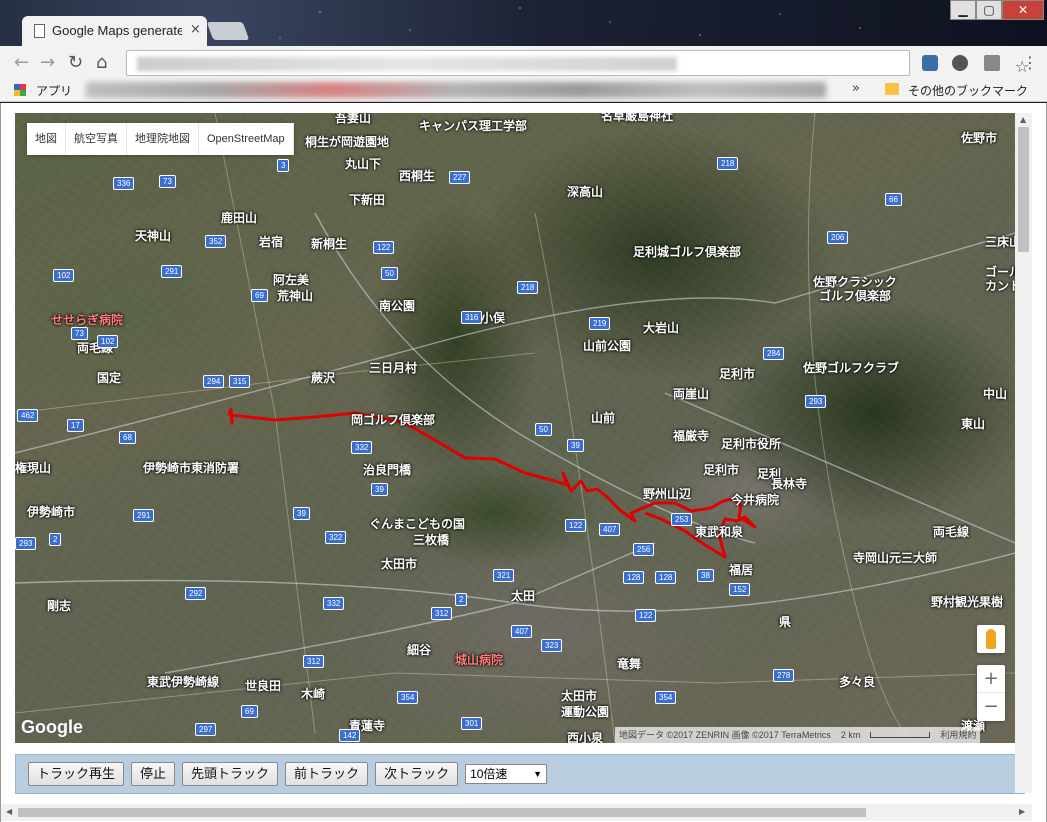 This screenshot has height=822, width=1047. What do you see at coordinates (1000, 285) in the screenshot?
I see `map-place-label: カントリー` at bounding box center [1000, 285].